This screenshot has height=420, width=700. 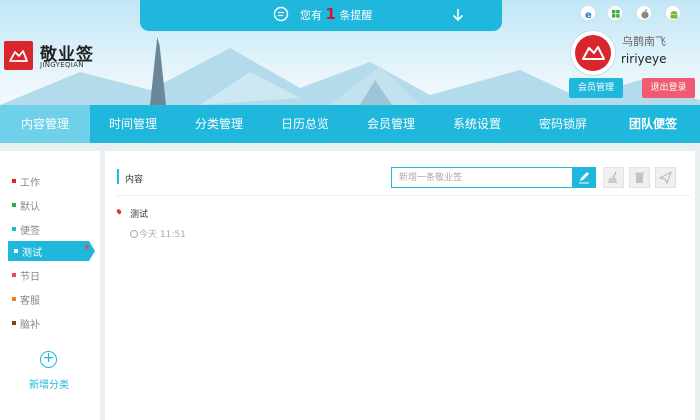 I want to click on user-account: ririyeye, so click(x=644, y=59).